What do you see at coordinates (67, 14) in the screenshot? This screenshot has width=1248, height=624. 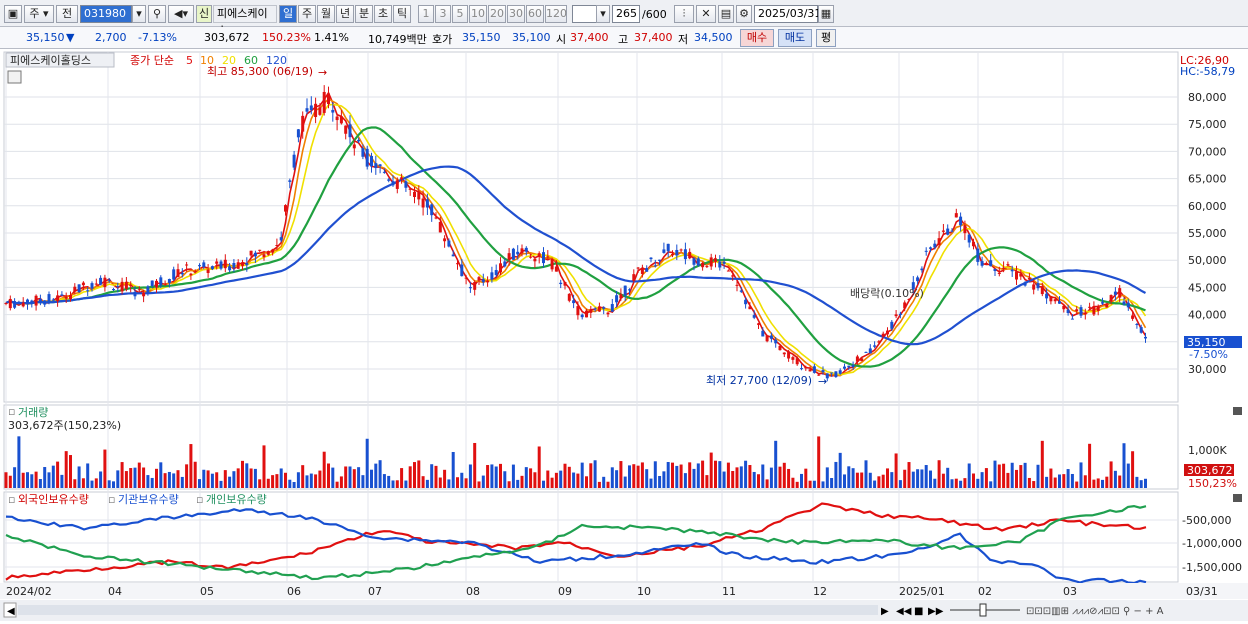 I see `prev-button: 전` at bounding box center [67, 14].